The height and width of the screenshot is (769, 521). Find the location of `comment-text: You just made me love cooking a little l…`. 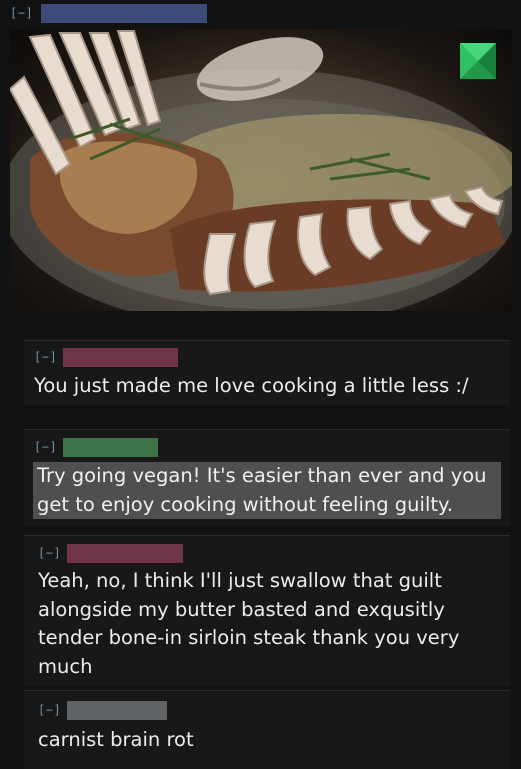

comment-text: You just made me love cooking a little l… is located at coordinates (251, 385).